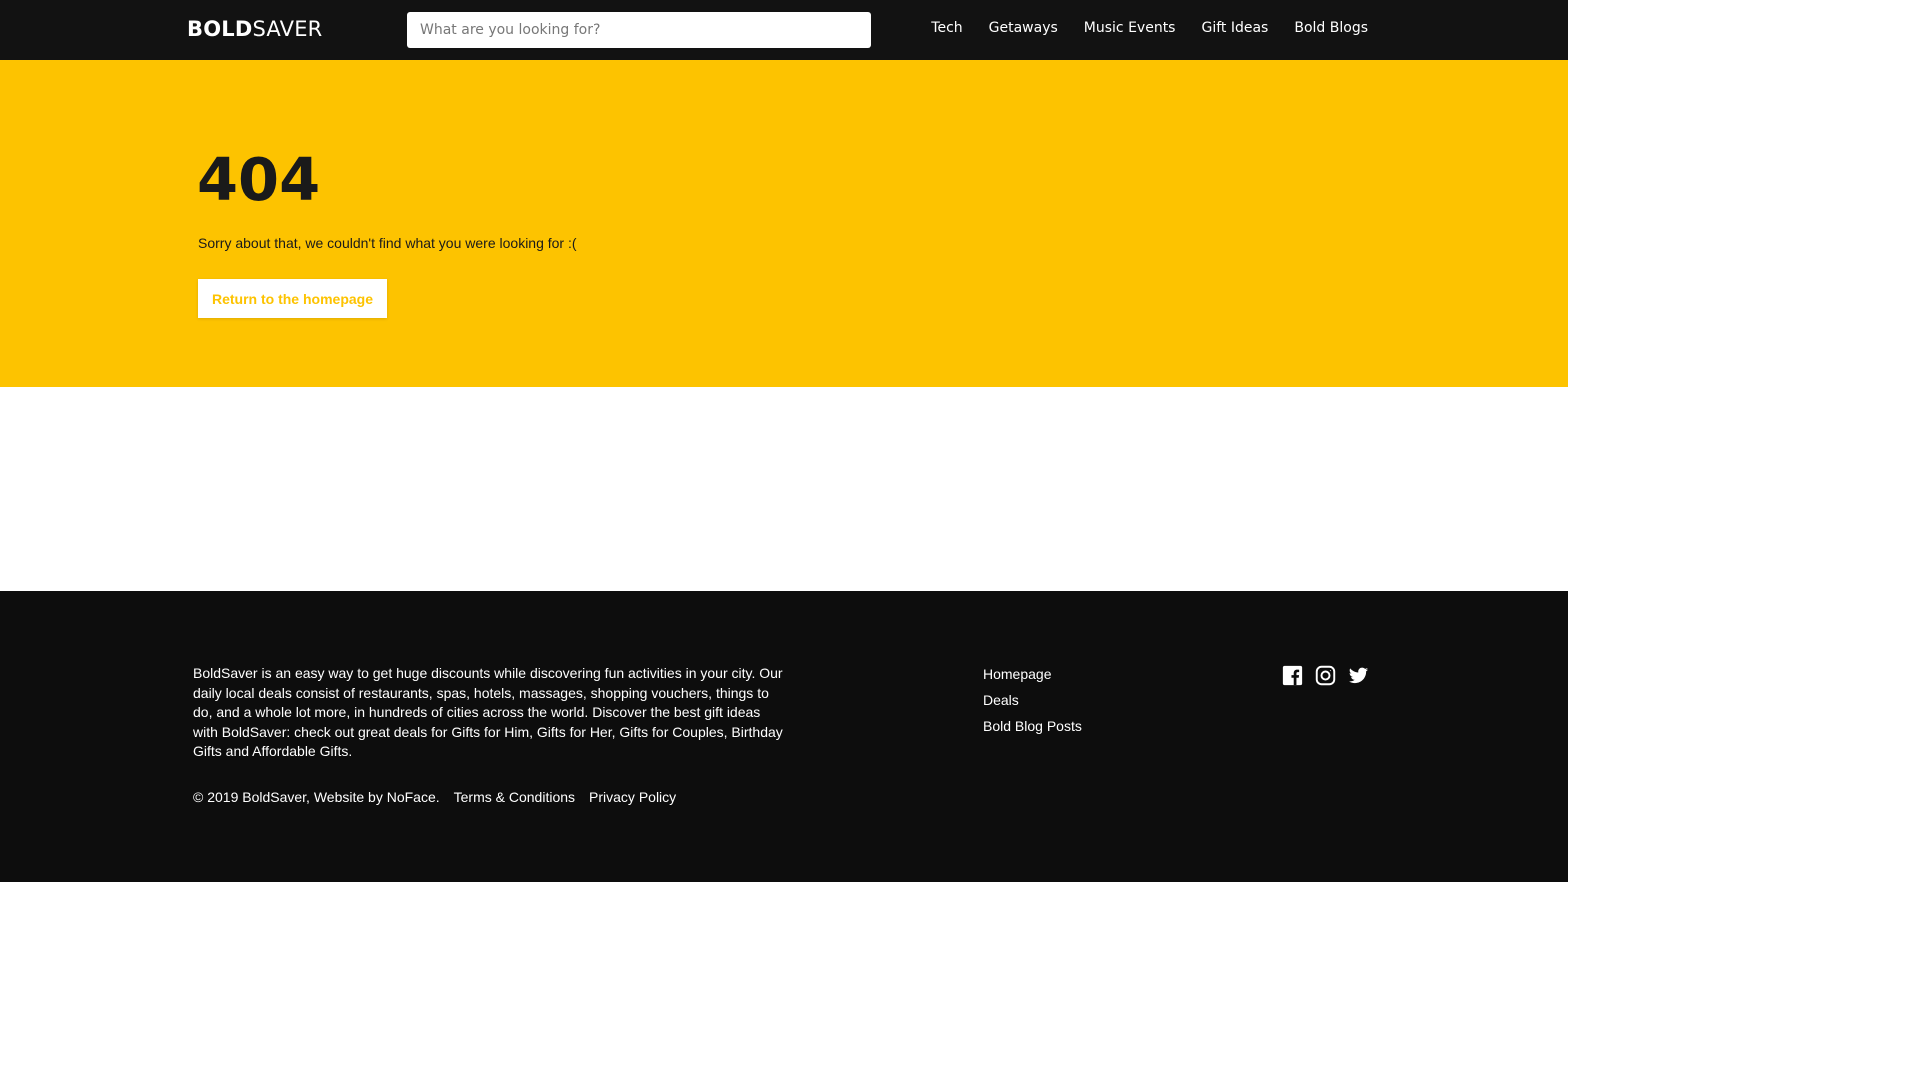 This screenshot has height=1080, width=1920. I want to click on logo-light-text: SAVER, so click(287, 29).